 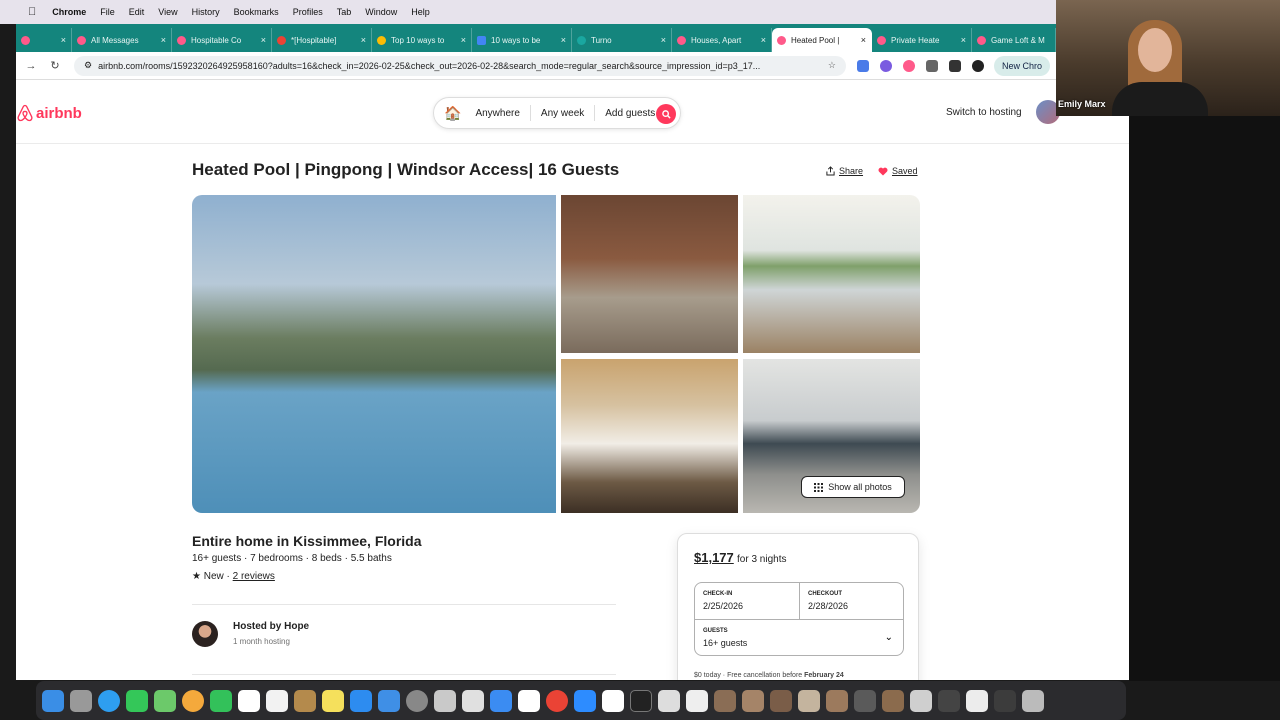 What do you see at coordinates (49, 113) in the screenshot?
I see `airbnb-logo: airbnb` at bounding box center [49, 113].